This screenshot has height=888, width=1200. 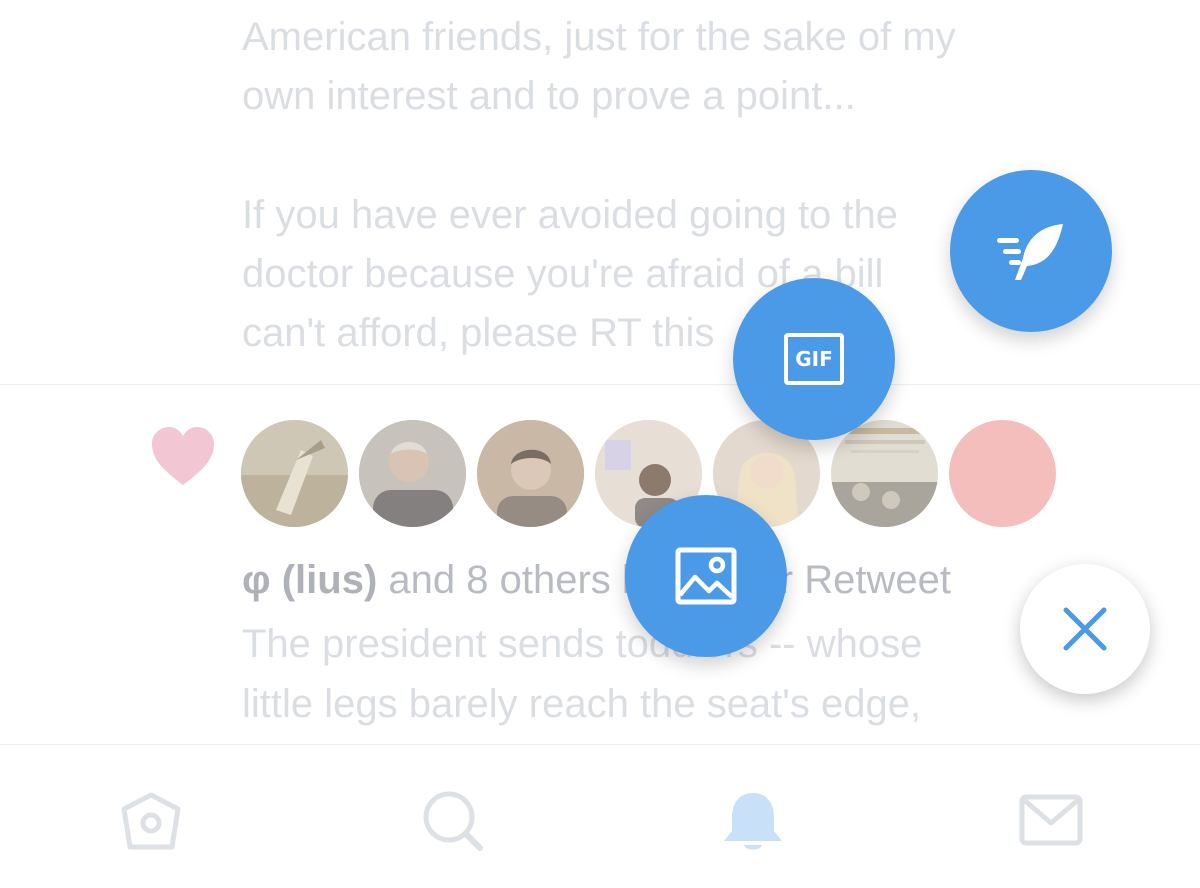 I want to click on gif-icon: GIF, so click(x=814, y=359).